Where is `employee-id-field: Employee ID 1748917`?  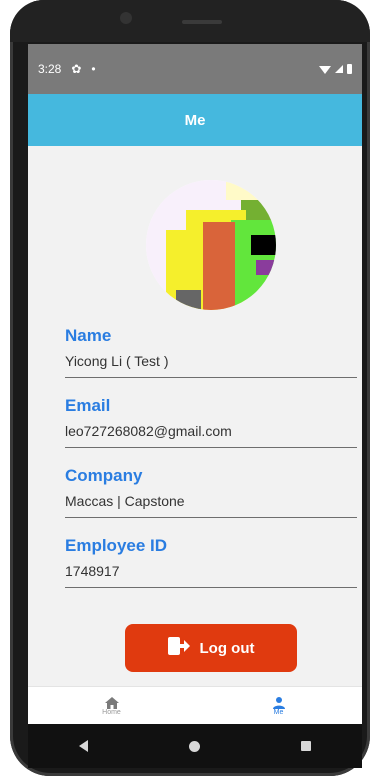
employee-id-field: Employee ID 1748917 is located at coordinates (211, 562).